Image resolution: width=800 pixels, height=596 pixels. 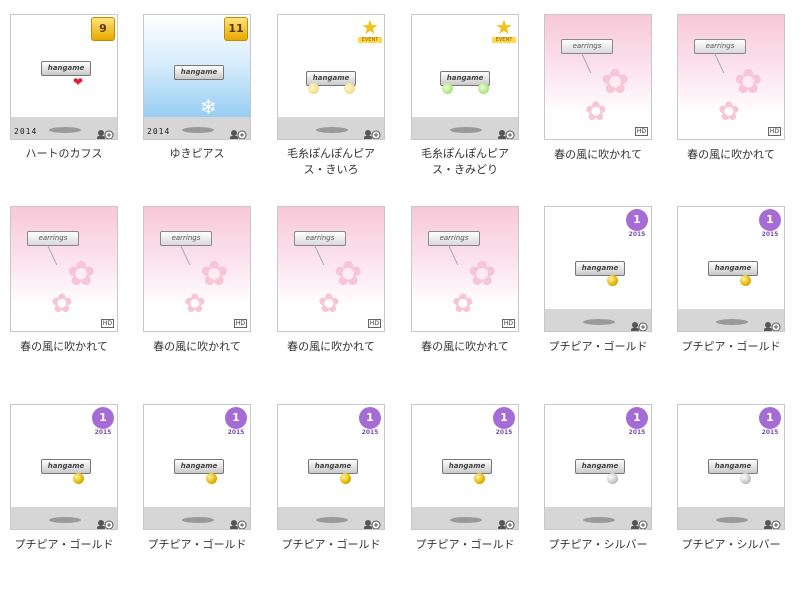 I want to click on heart-icon: ❤, so click(x=78, y=82).